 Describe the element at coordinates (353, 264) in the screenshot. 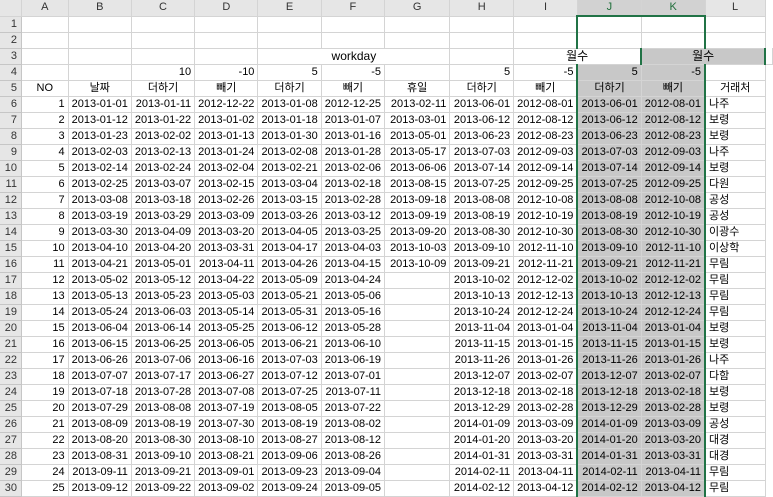

I see `data-cell: 2013-04-15` at that location.